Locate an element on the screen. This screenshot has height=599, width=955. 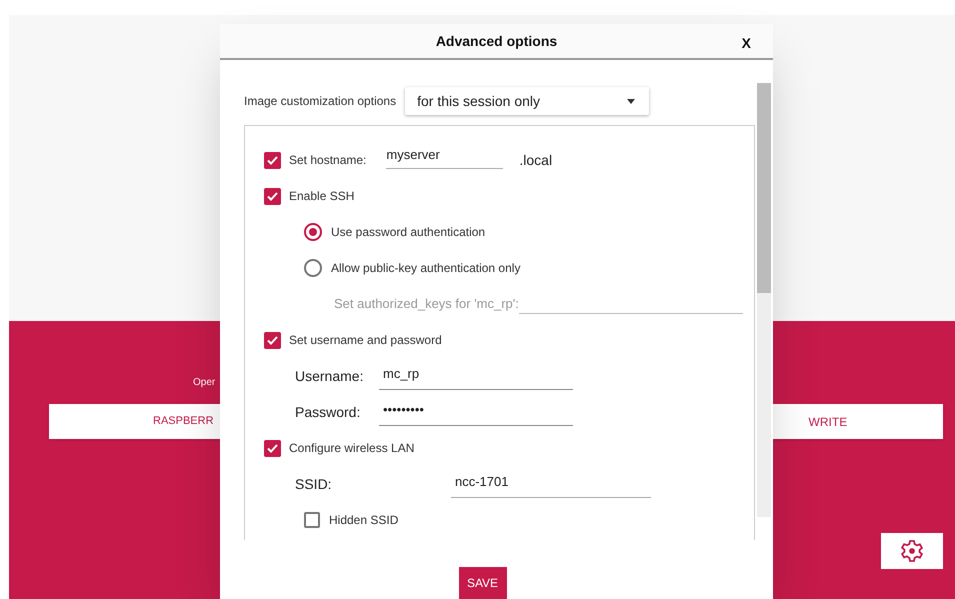
option-label: Use password authentication is located at coordinates (408, 232).